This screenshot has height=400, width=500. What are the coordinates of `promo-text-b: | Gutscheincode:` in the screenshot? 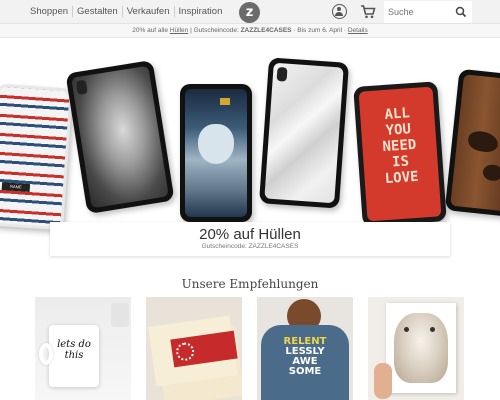 It's located at (214, 30).